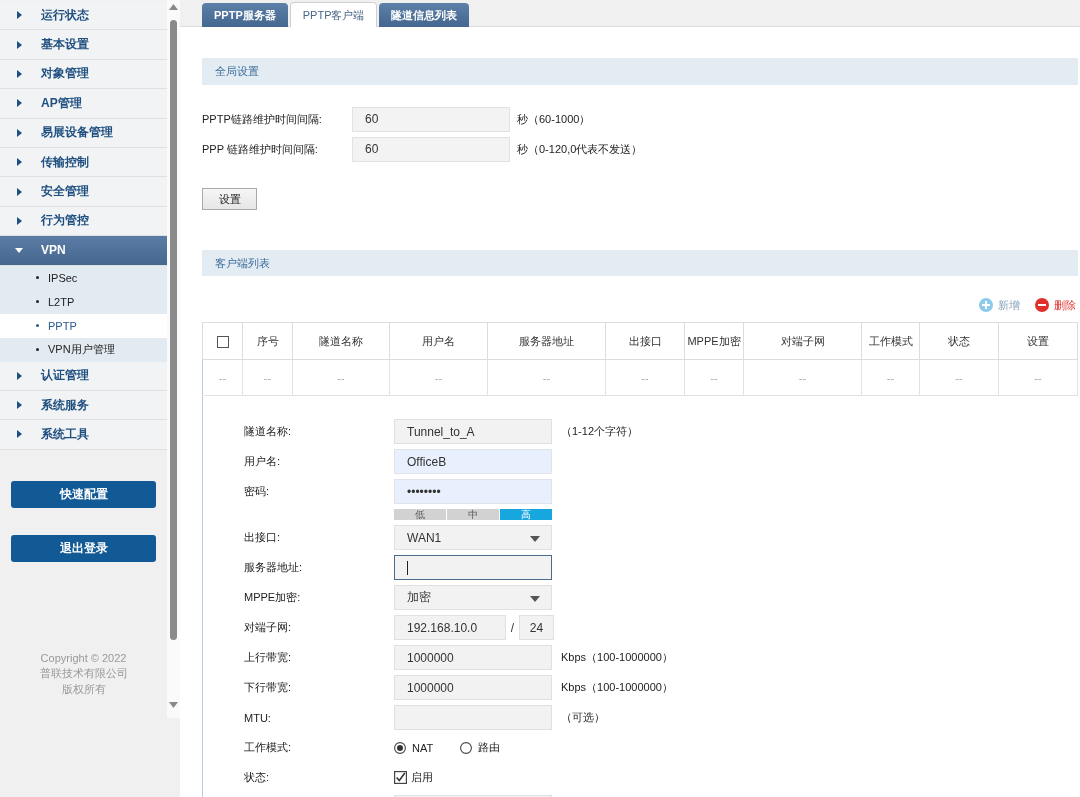  I want to click on field-label: MTU:, so click(258, 717).